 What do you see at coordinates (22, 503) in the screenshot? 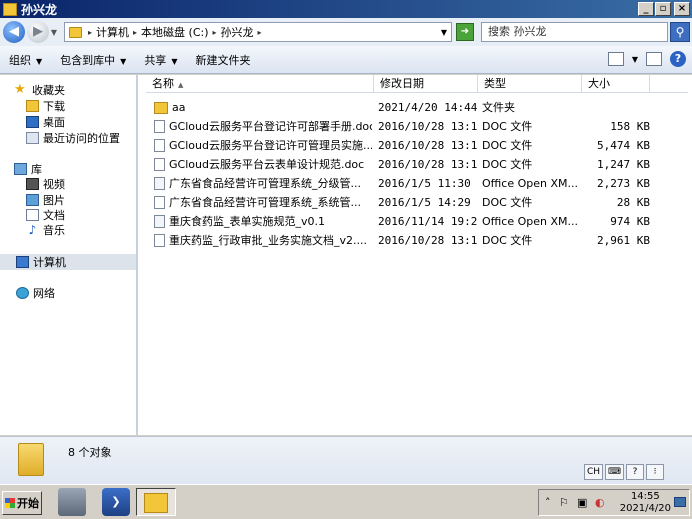
I see `start-button: 开始` at bounding box center [22, 503].